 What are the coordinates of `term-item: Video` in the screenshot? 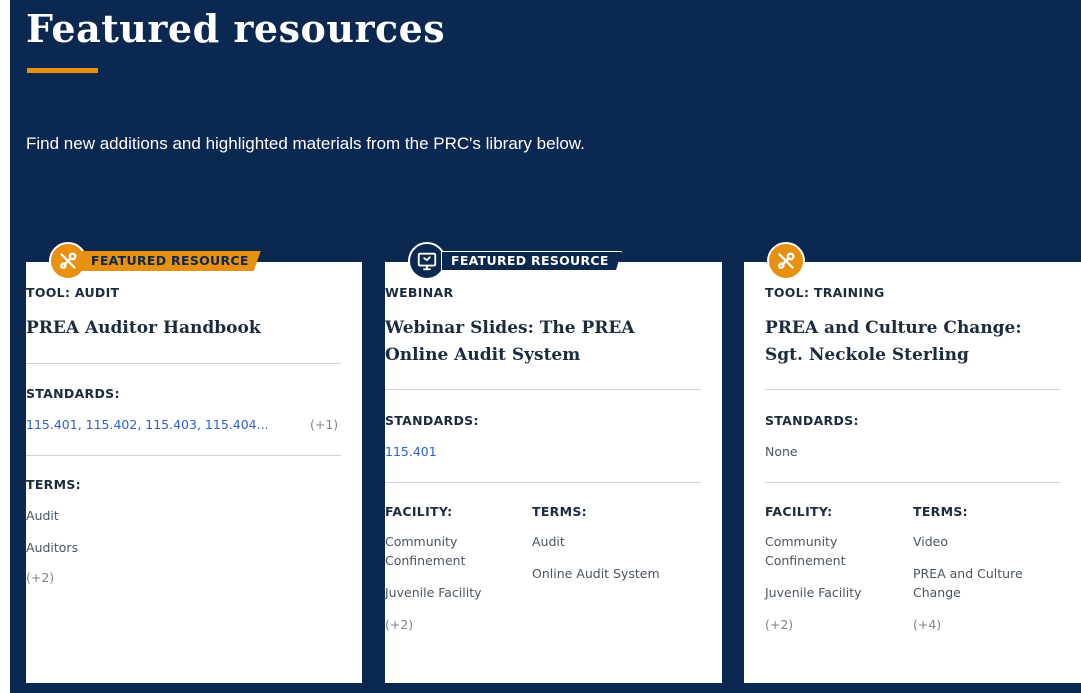 It's located at (931, 541).